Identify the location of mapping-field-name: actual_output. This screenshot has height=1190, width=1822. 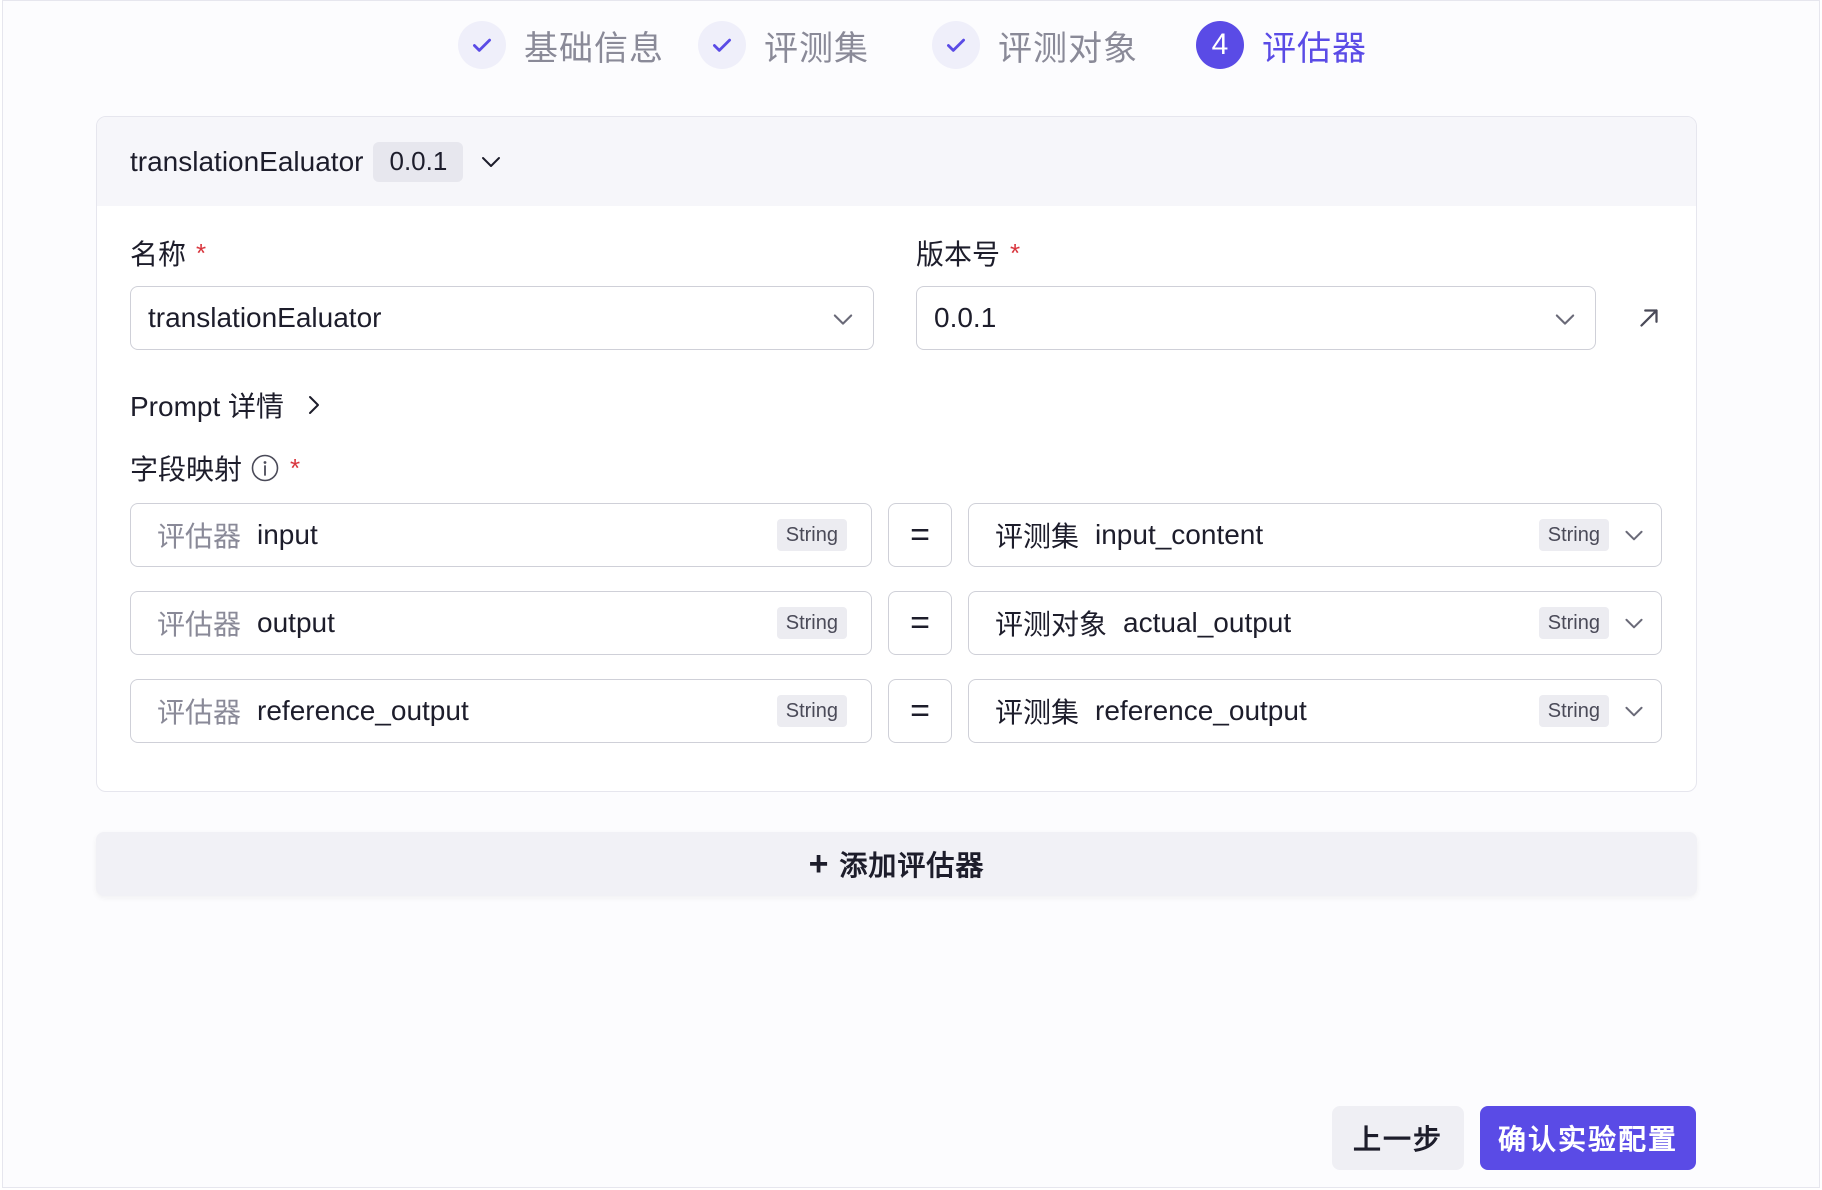
(1207, 622).